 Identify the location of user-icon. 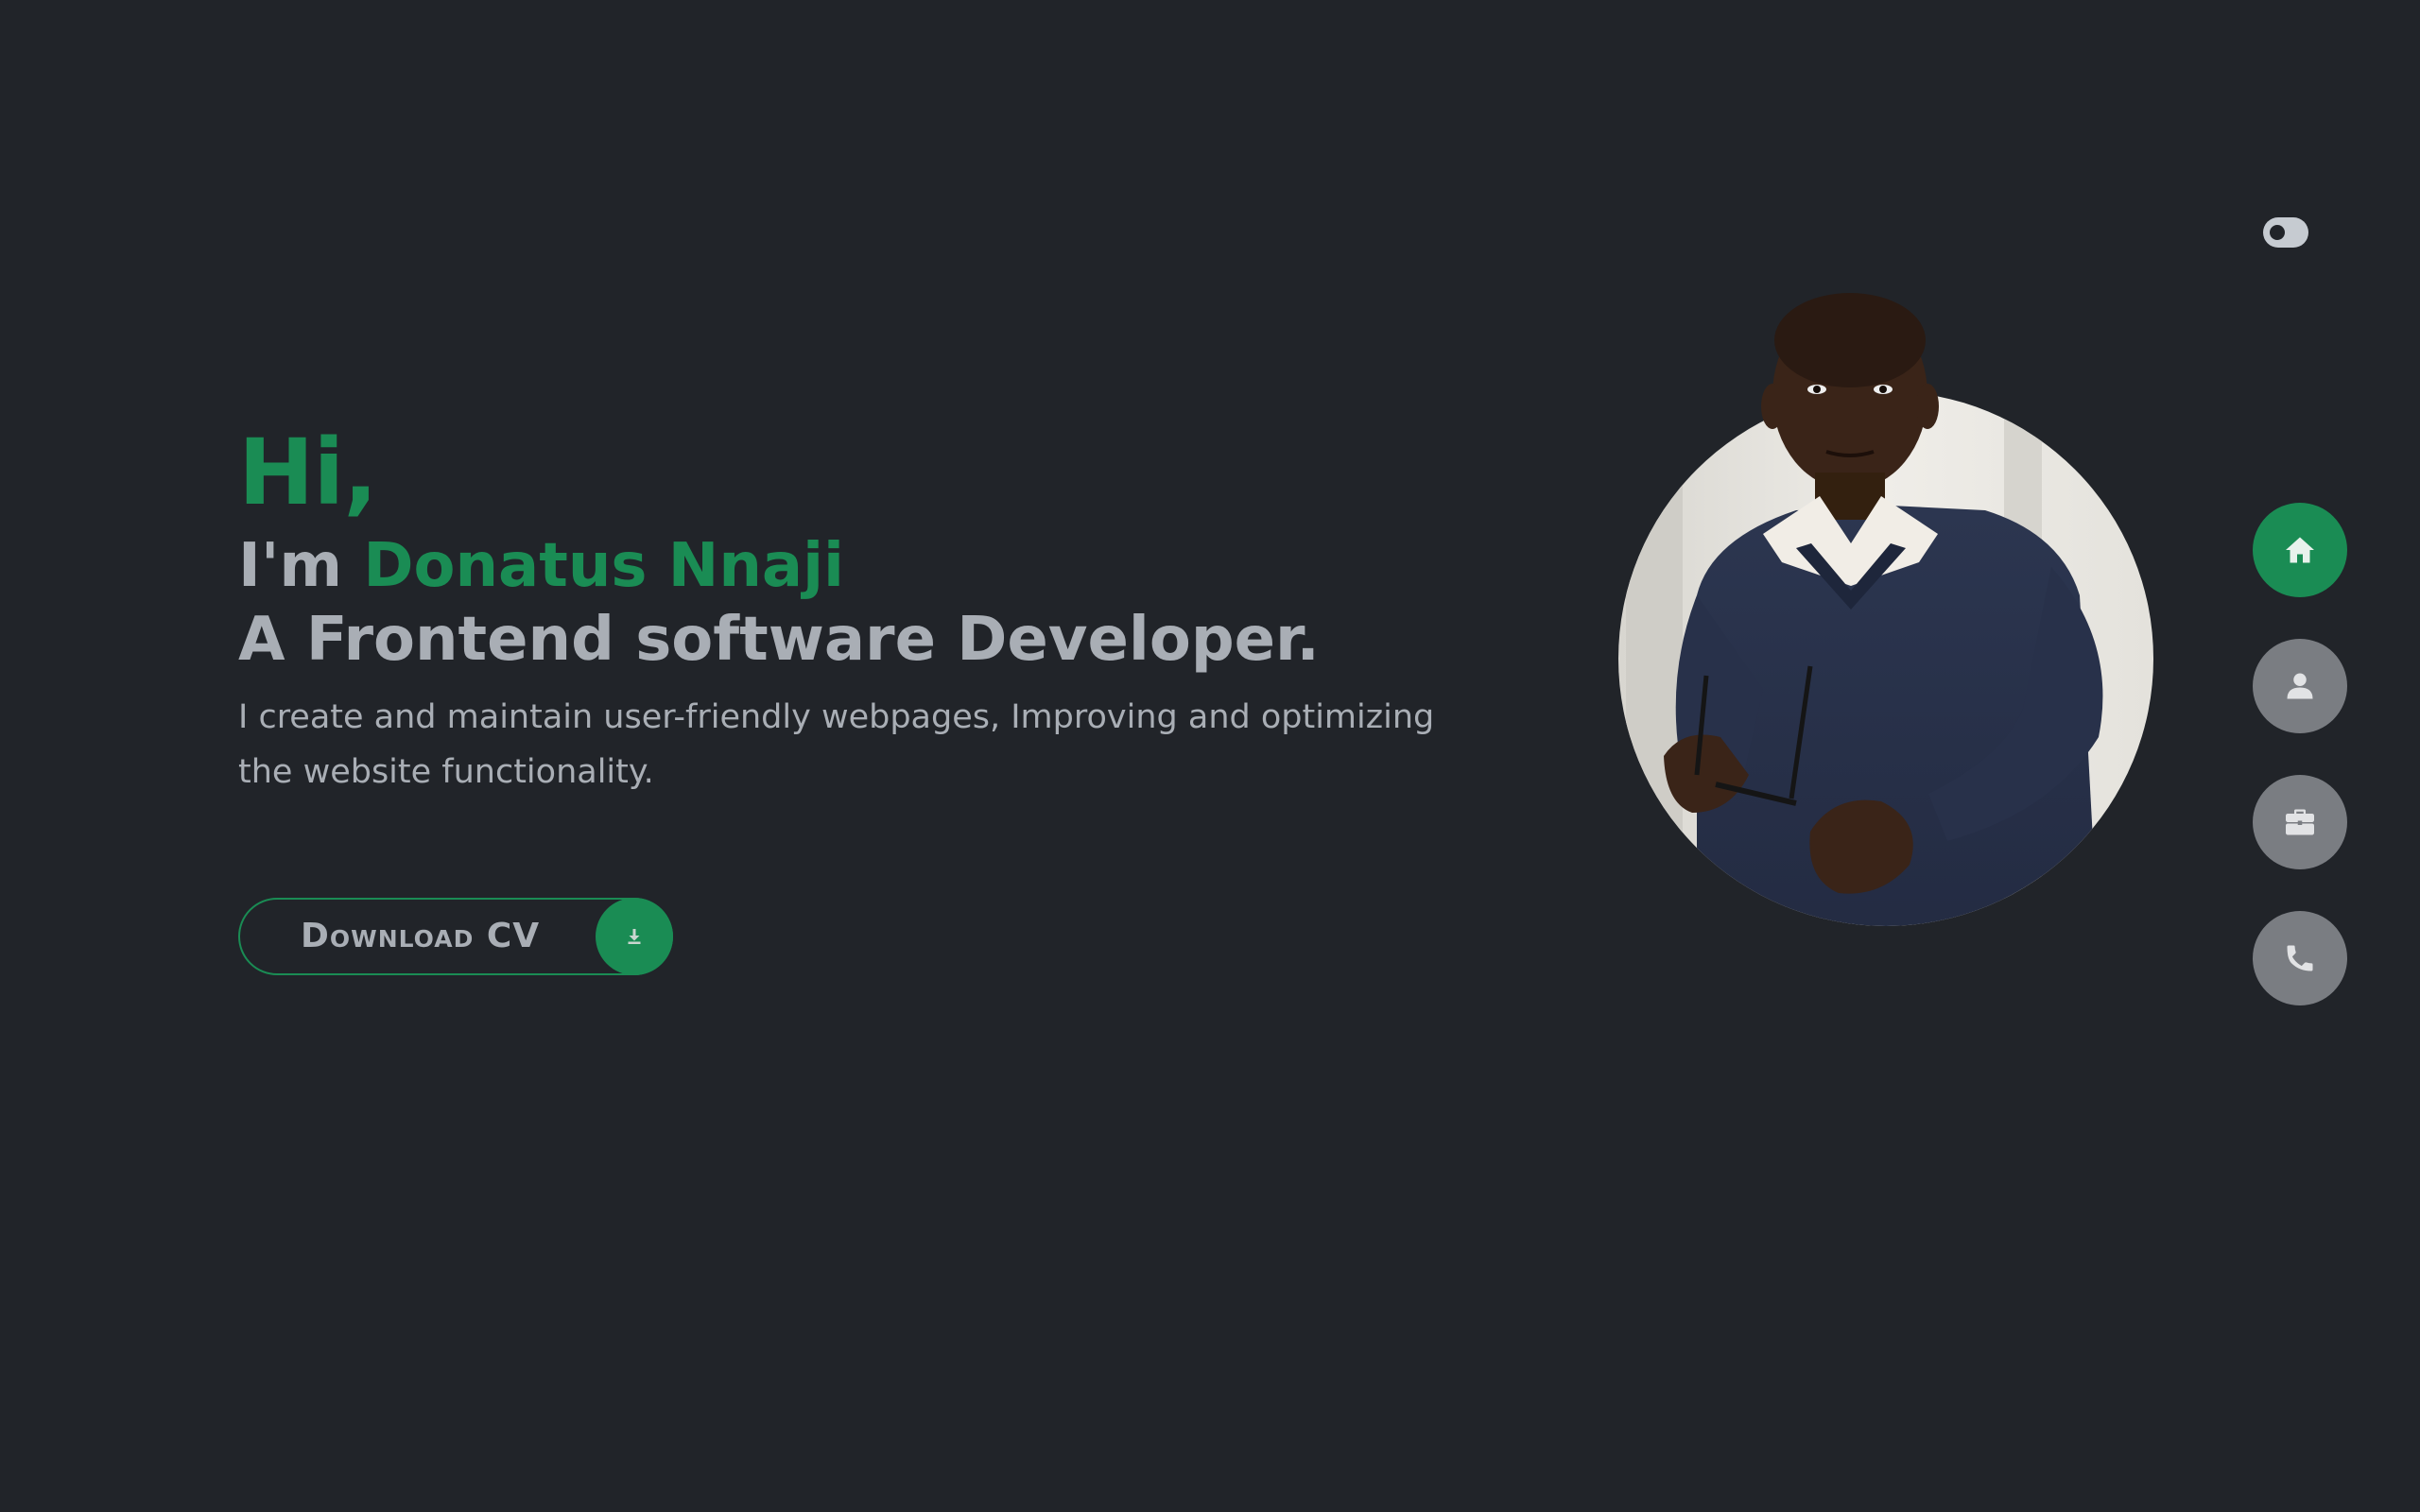
(2300, 686).